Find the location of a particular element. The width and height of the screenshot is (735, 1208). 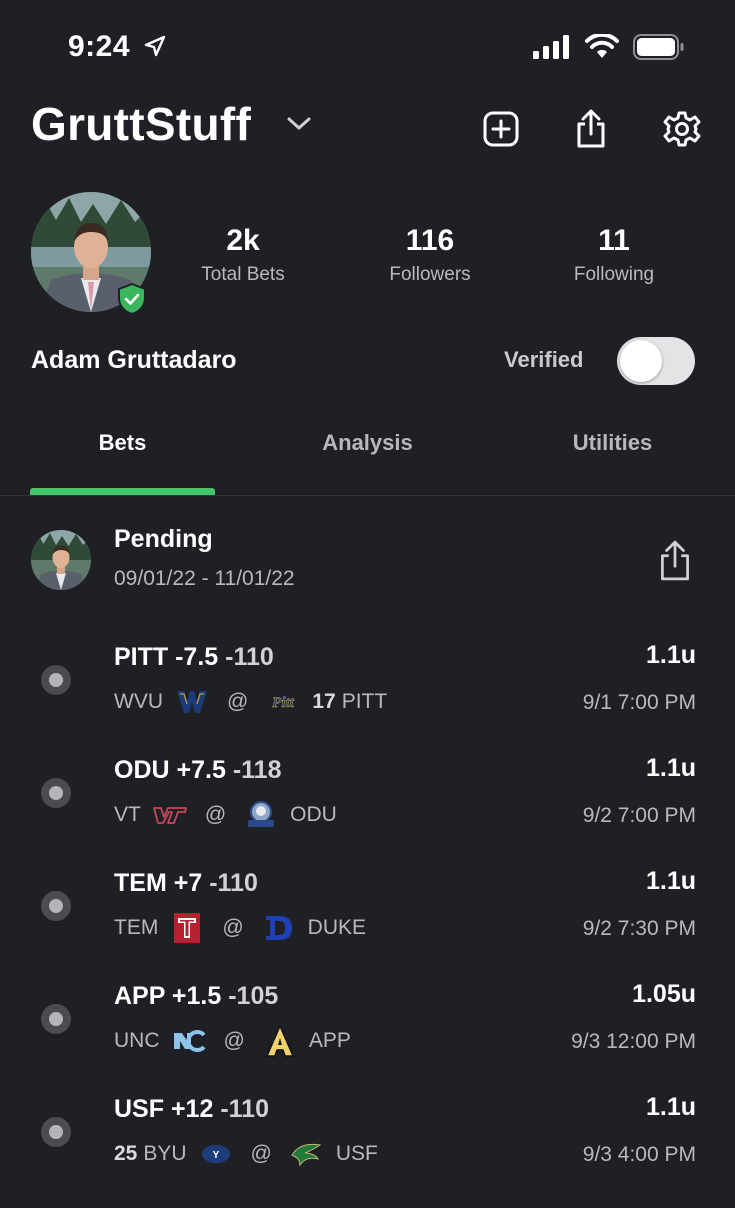

tab-analysis: Analysis is located at coordinates (367, 443).